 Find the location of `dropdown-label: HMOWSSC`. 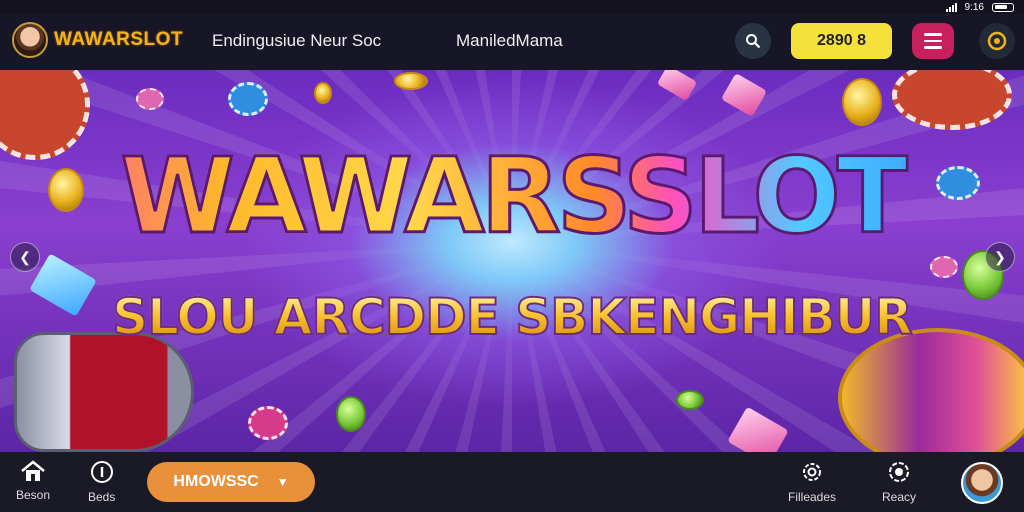

dropdown-label: HMOWSSC is located at coordinates (216, 481).